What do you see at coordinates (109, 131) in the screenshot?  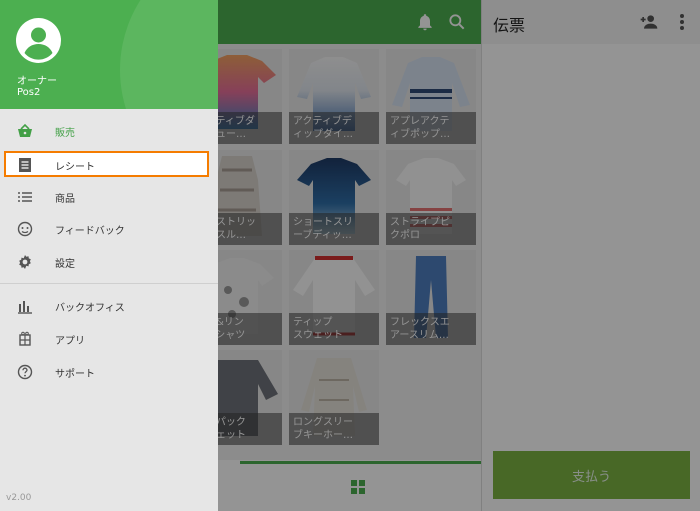 I see `menu-item-sales: 販売` at bounding box center [109, 131].